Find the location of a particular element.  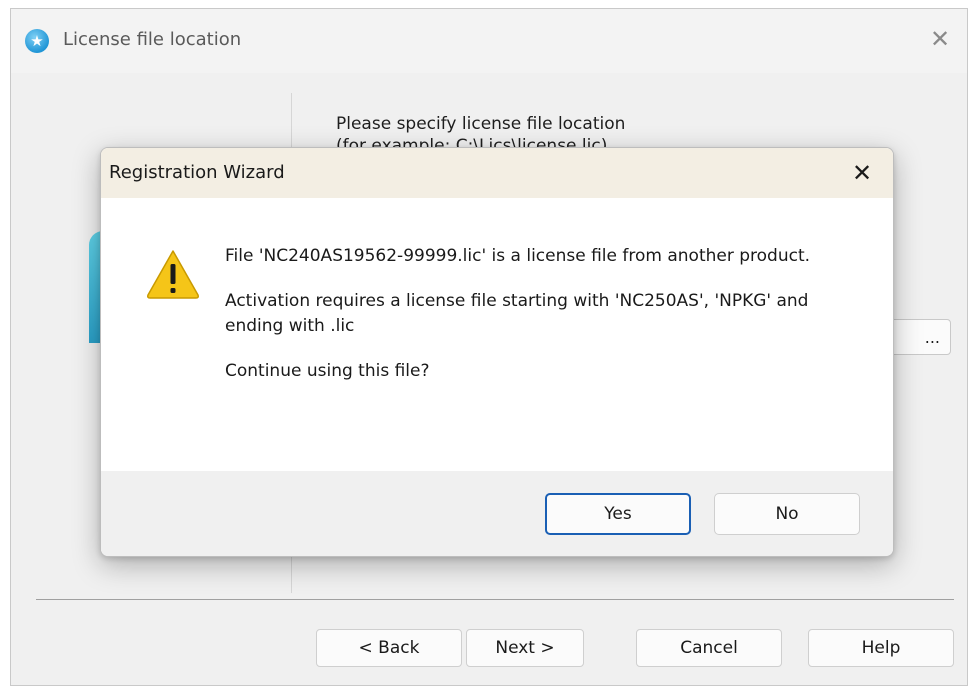

yes-button: Yes is located at coordinates (618, 514).